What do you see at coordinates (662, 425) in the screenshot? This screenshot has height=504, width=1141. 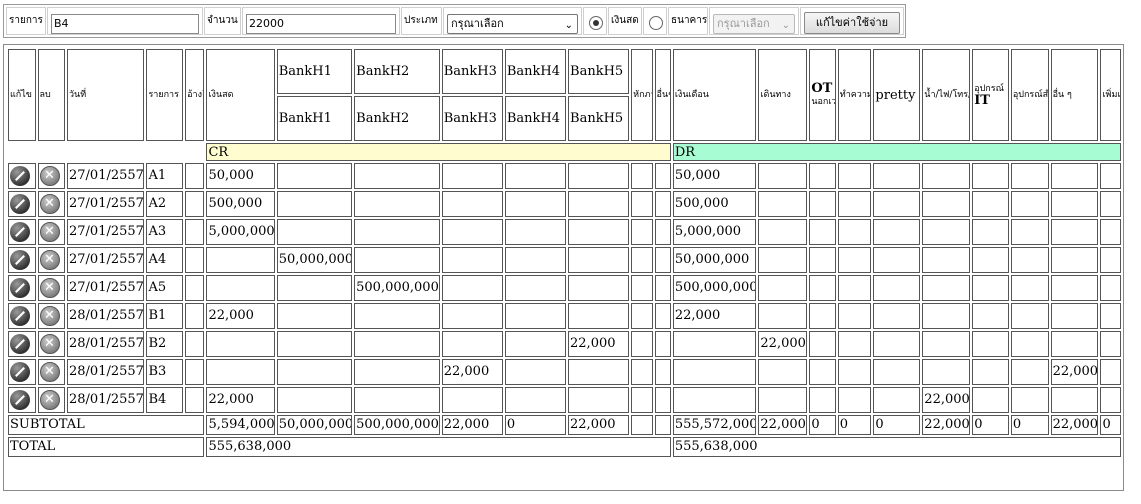 I see `subtotal-other-cr` at bounding box center [662, 425].